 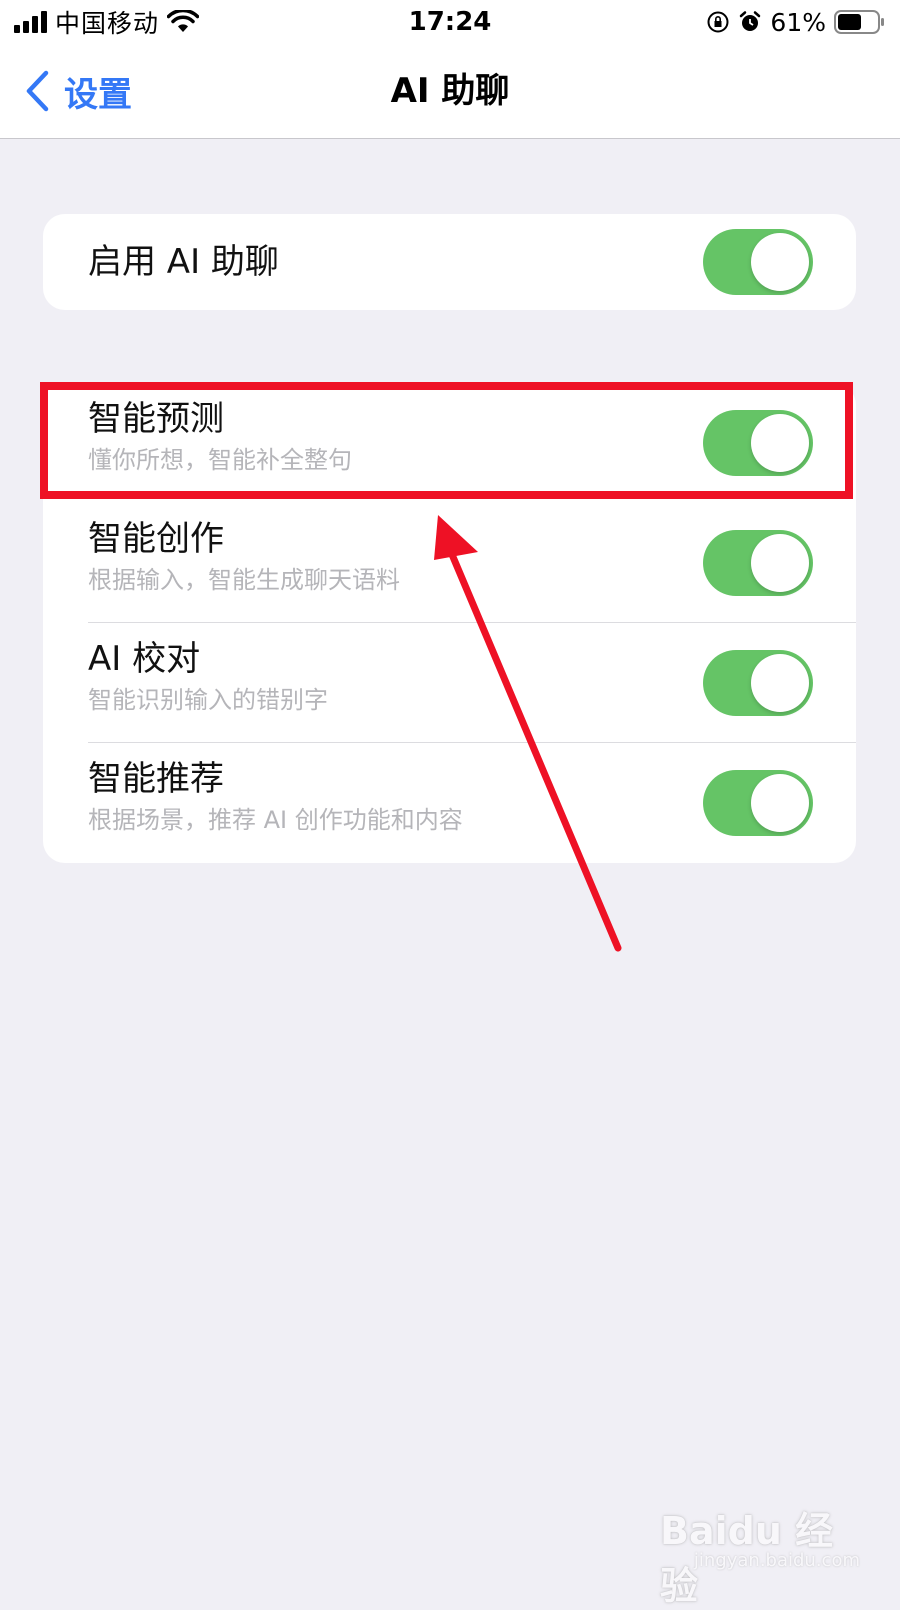 What do you see at coordinates (144, 659) in the screenshot?
I see `feature-title: AI 校对` at bounding box center [144, 659].